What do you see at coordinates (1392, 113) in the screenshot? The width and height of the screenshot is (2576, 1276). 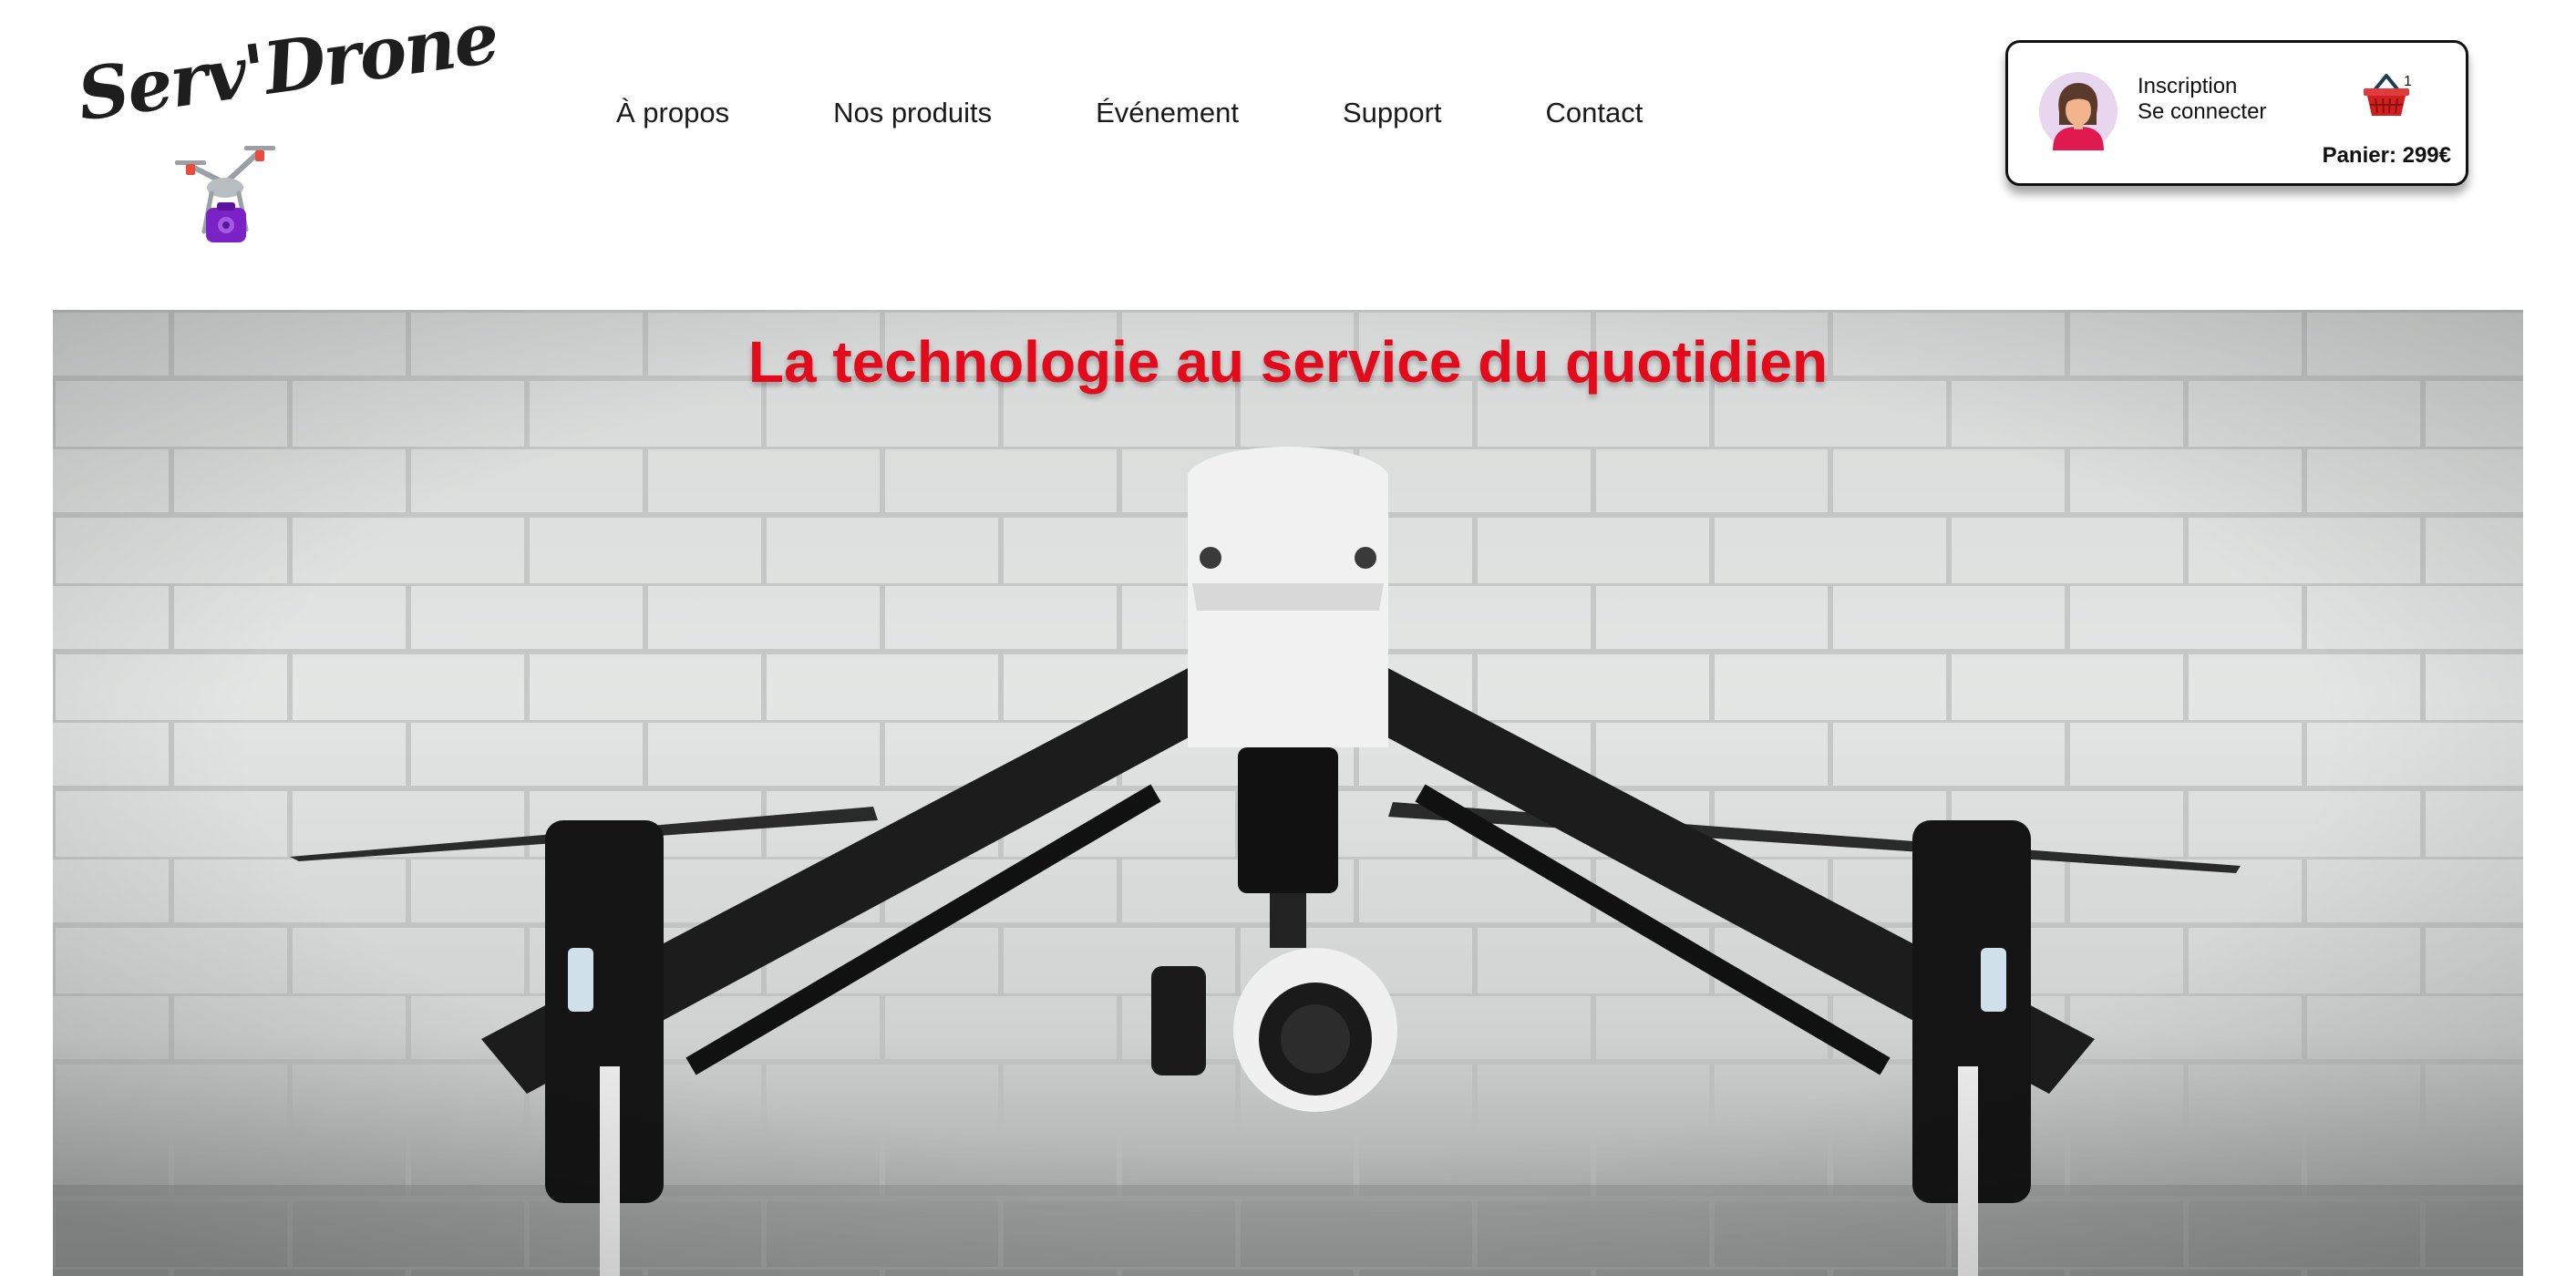 I see `nav-link-support: Support` at bounding box center [1392, 113].